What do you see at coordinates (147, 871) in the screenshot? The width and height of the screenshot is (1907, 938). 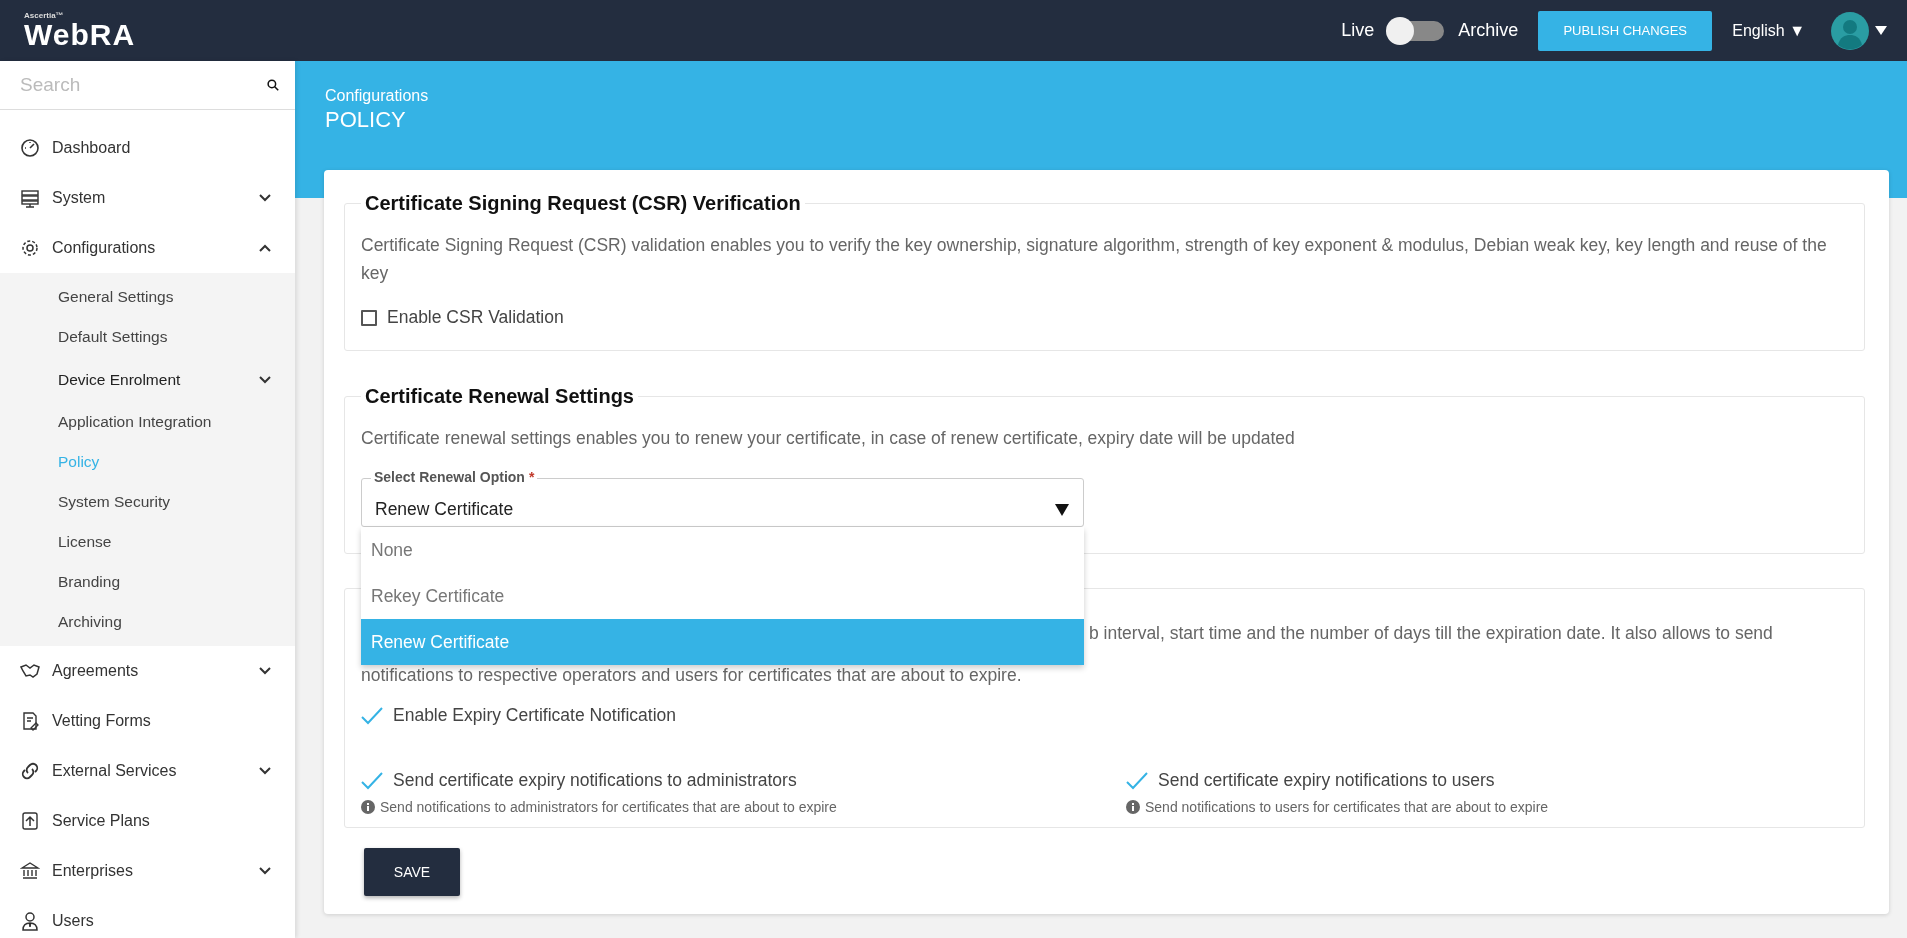 I see `sidebar-item: Enterprises` at bounding box center [147, 871].